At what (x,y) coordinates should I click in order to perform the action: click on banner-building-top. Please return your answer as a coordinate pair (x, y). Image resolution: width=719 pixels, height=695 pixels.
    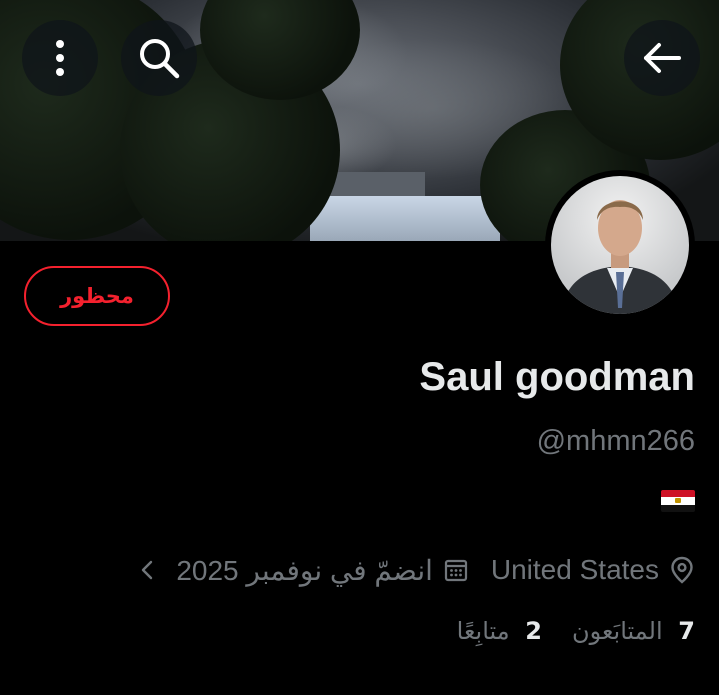
    Looking at the image, I should click on (375, 185).